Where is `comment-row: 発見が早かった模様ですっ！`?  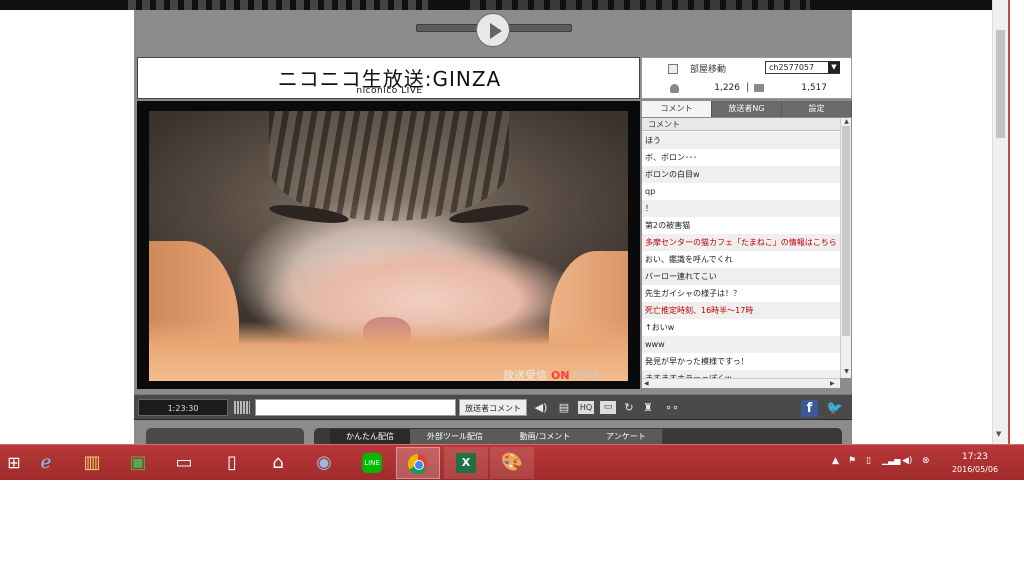 comment-row: 発見が早かった模様ですっ！ is located at coordinates (741, 361).